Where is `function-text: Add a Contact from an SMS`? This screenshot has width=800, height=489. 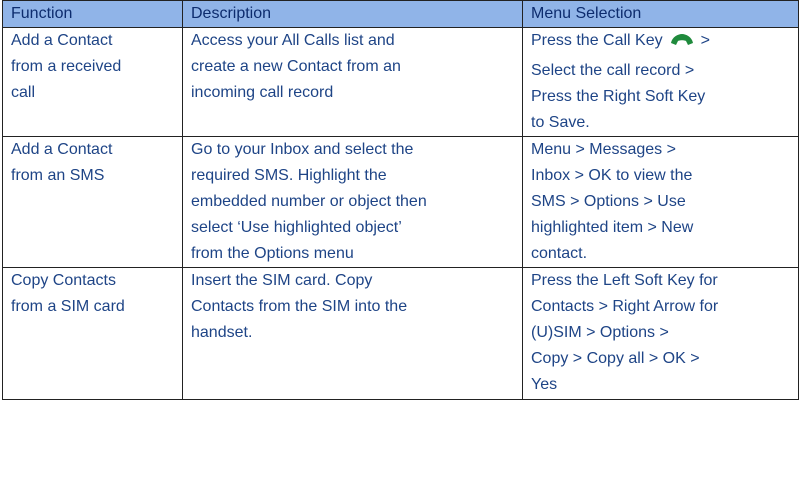
function-text: Add a Contact from an SMS is located at coordinates (62, 162).